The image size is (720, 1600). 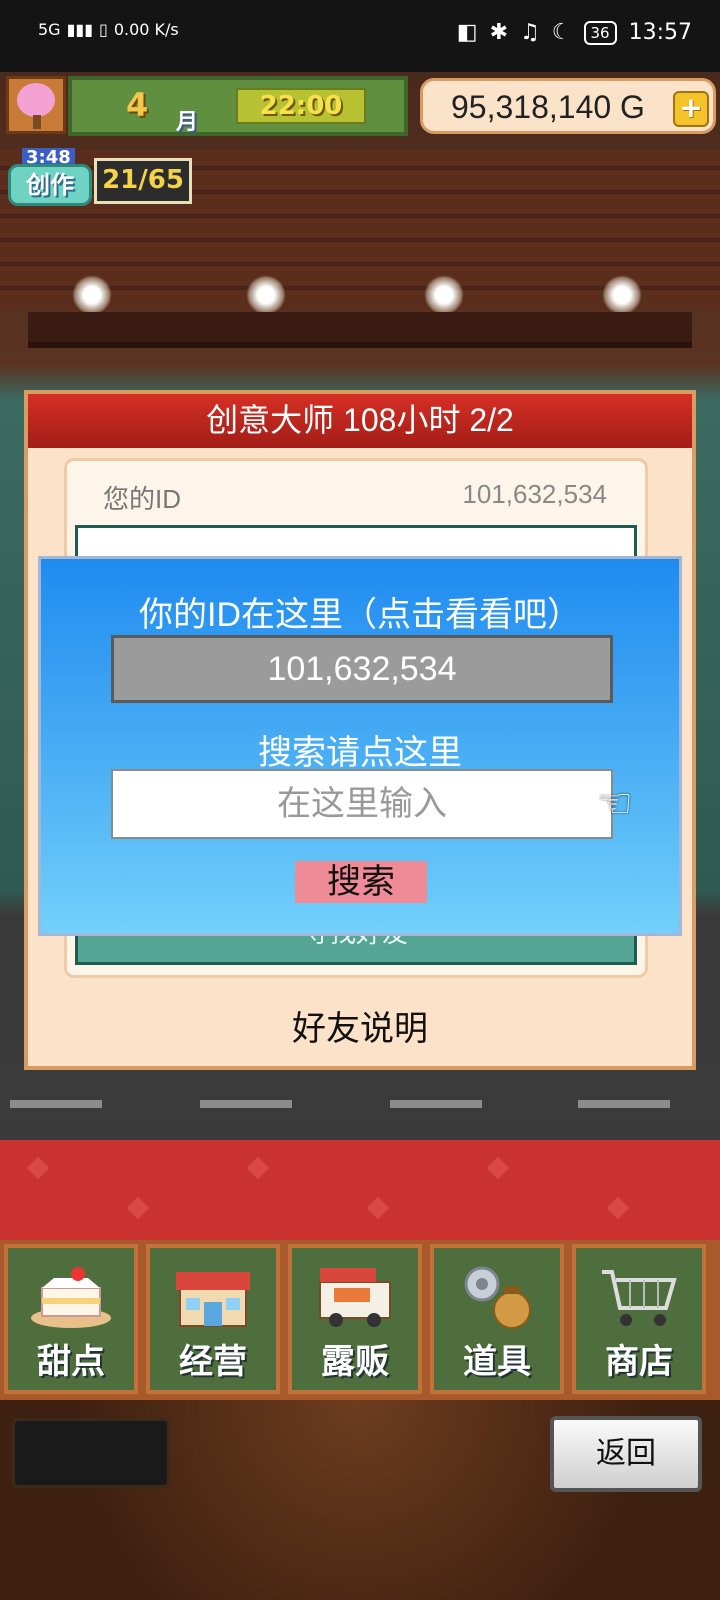 What do you see at coordinates (660, 32) in the screenshot?
I see `status-time: 13:57` at bounding box center [660, 32].